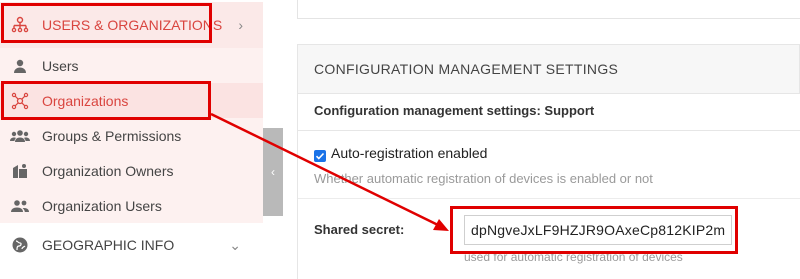  I want to click on org-network-icon, so click(20, 101).